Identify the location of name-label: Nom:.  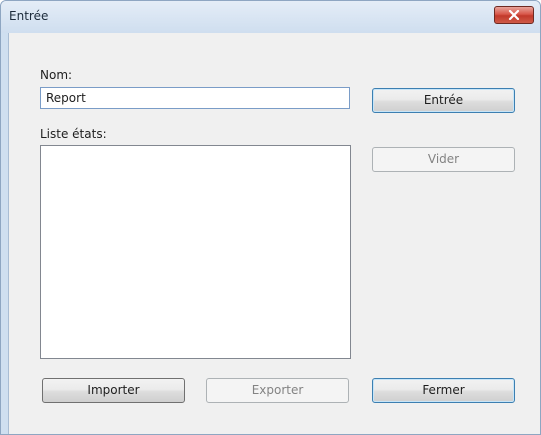
(56, 75).